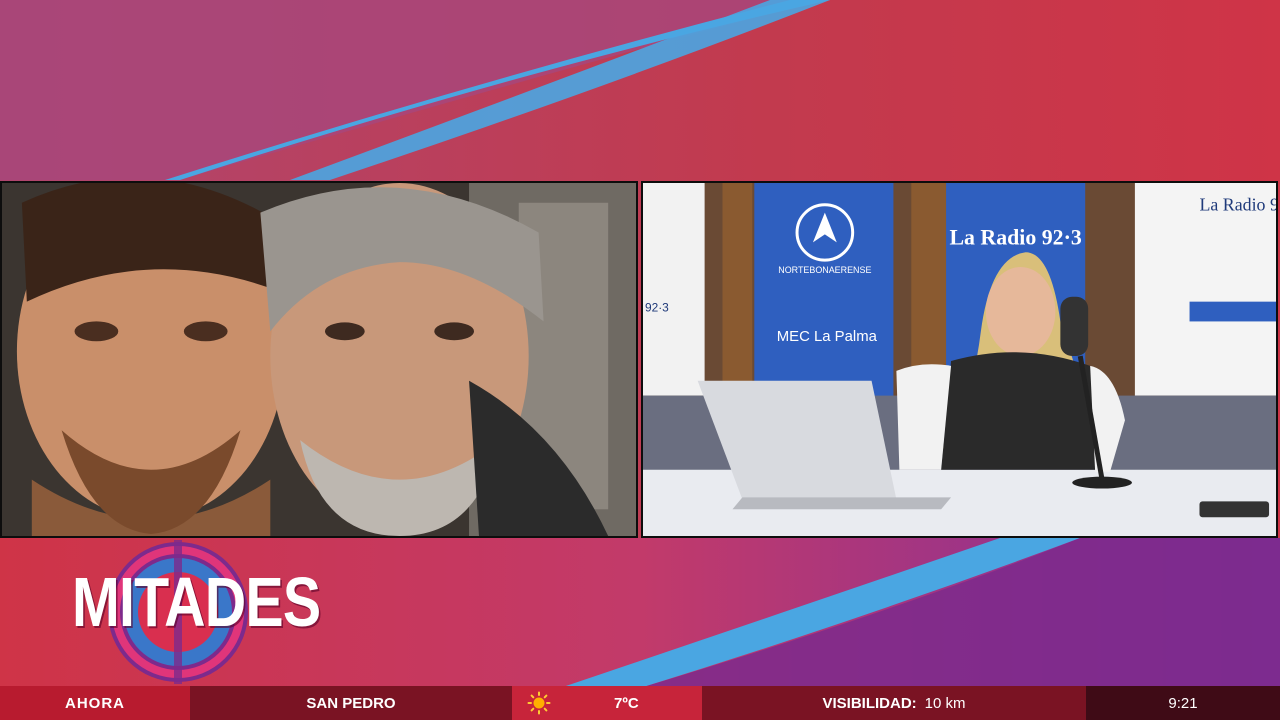  What do you see at coordinates (196, 602) in the screenshot?
I see `show-logo-text: MITADES` at bounding box center [196, 602].